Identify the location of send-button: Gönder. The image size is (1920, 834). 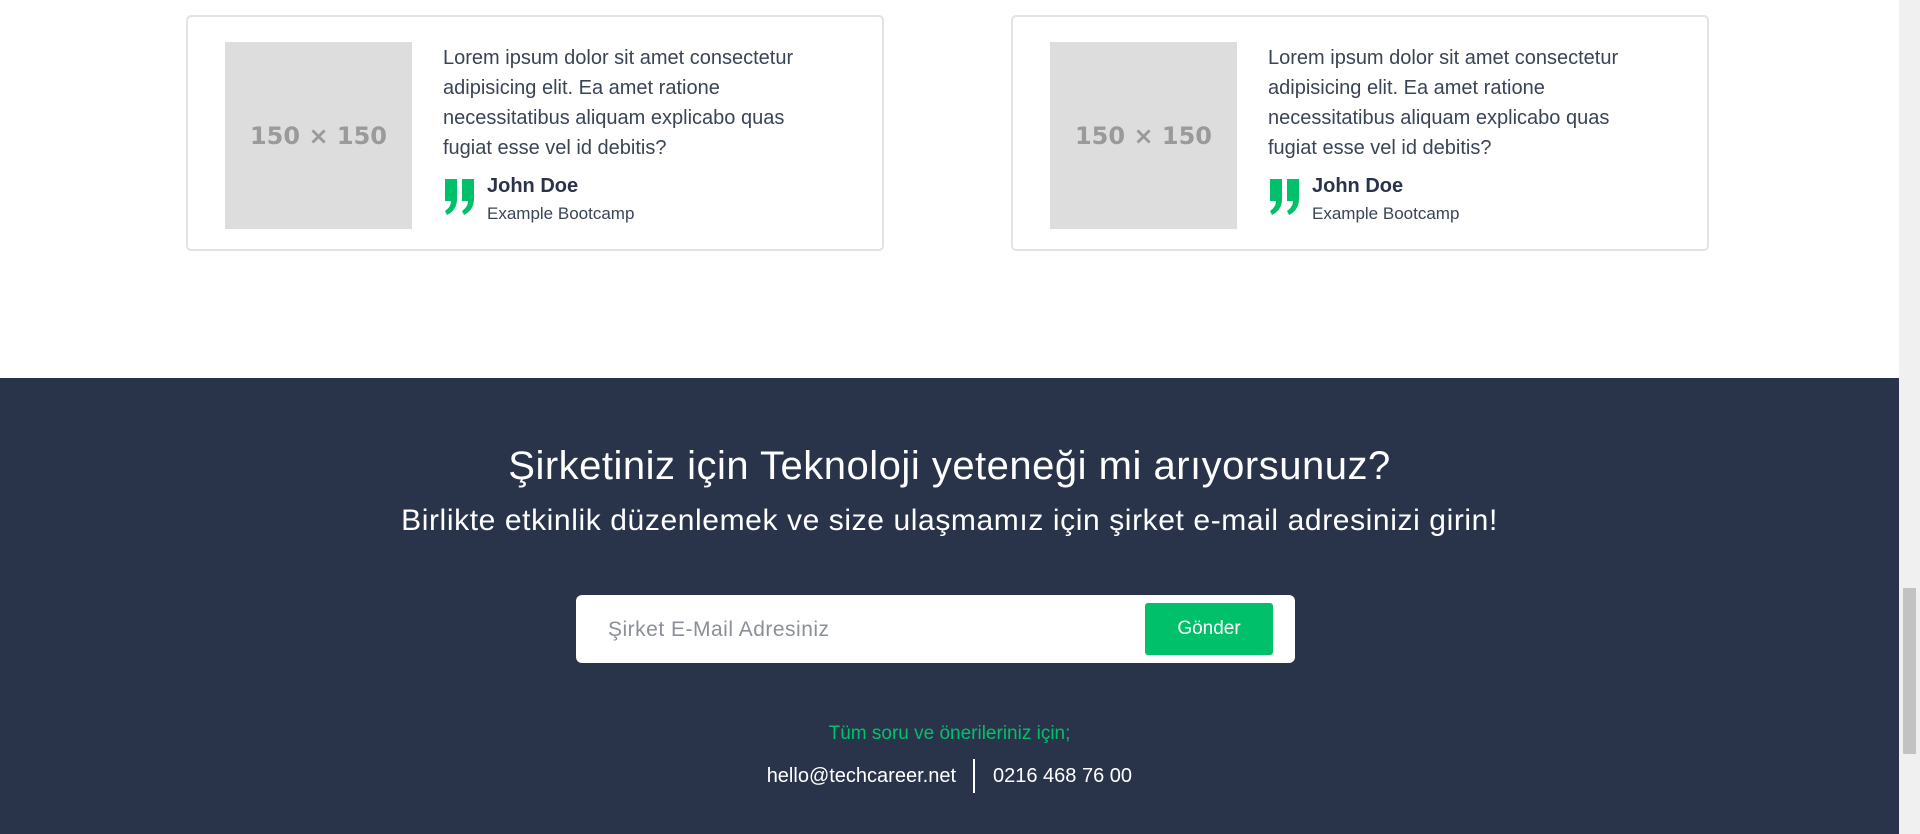
(1209, 629).